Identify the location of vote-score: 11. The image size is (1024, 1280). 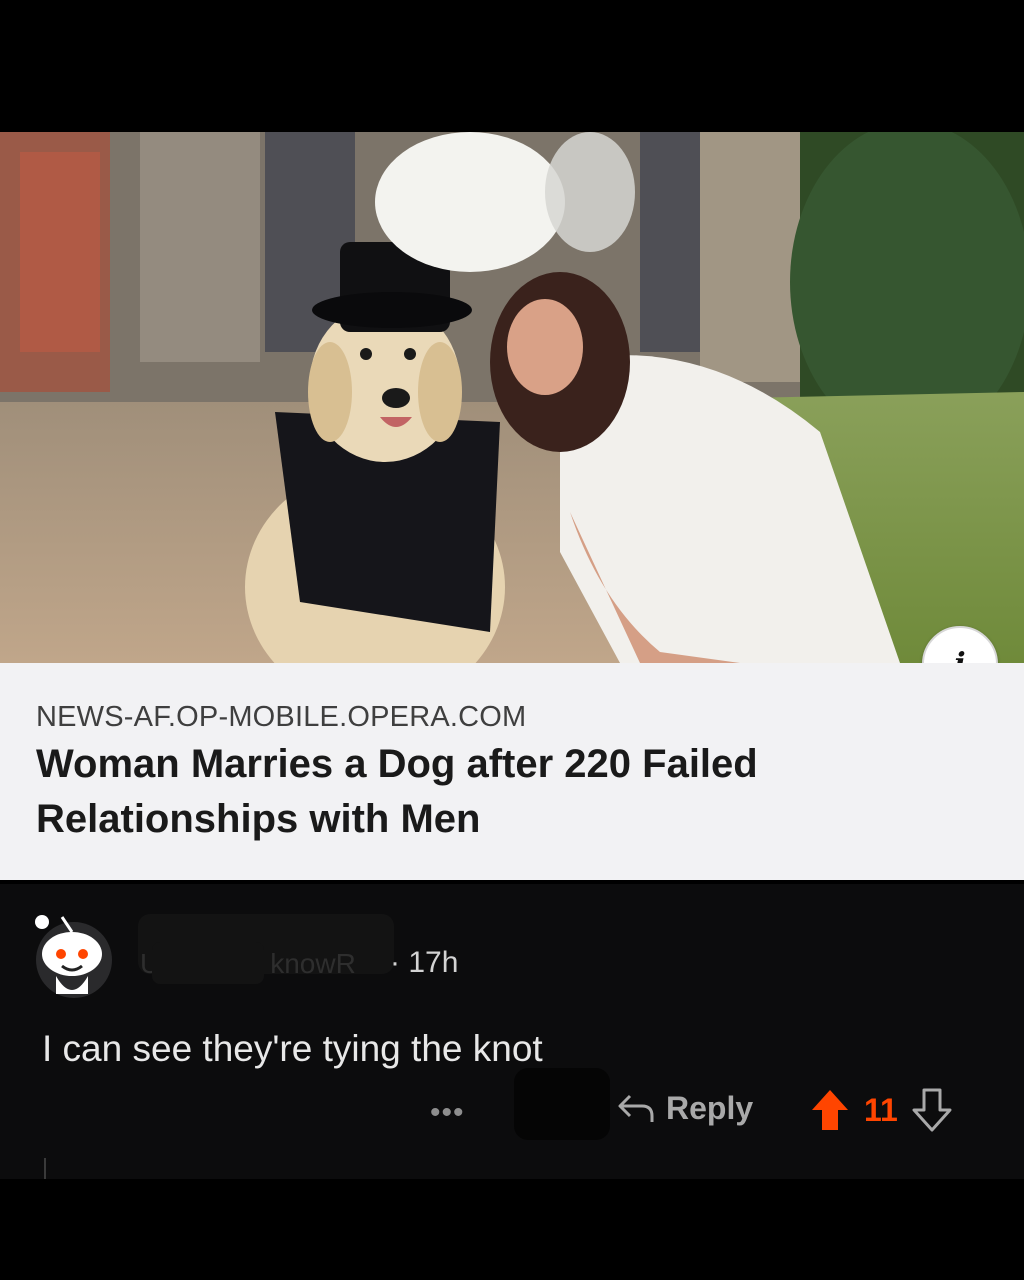
(881, 1109).